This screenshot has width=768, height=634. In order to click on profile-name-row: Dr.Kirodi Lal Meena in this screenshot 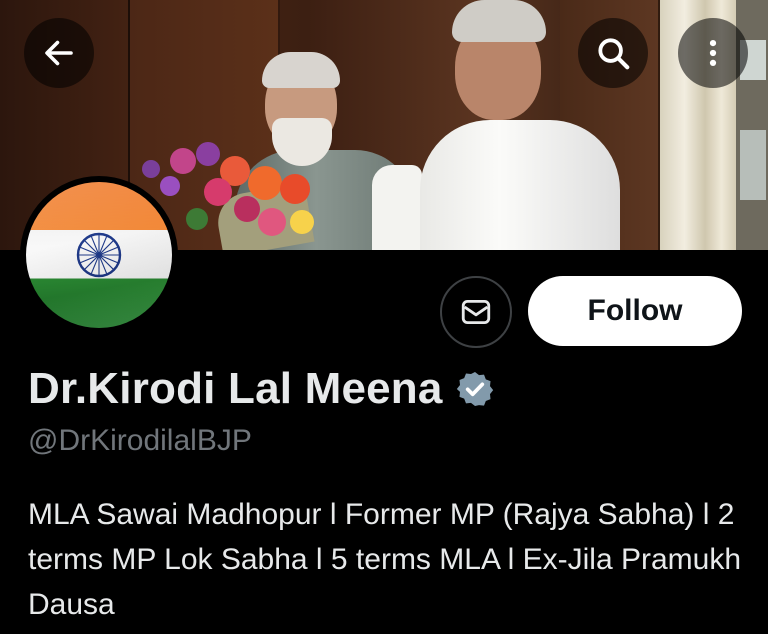, I will do `click(261, 389)`.